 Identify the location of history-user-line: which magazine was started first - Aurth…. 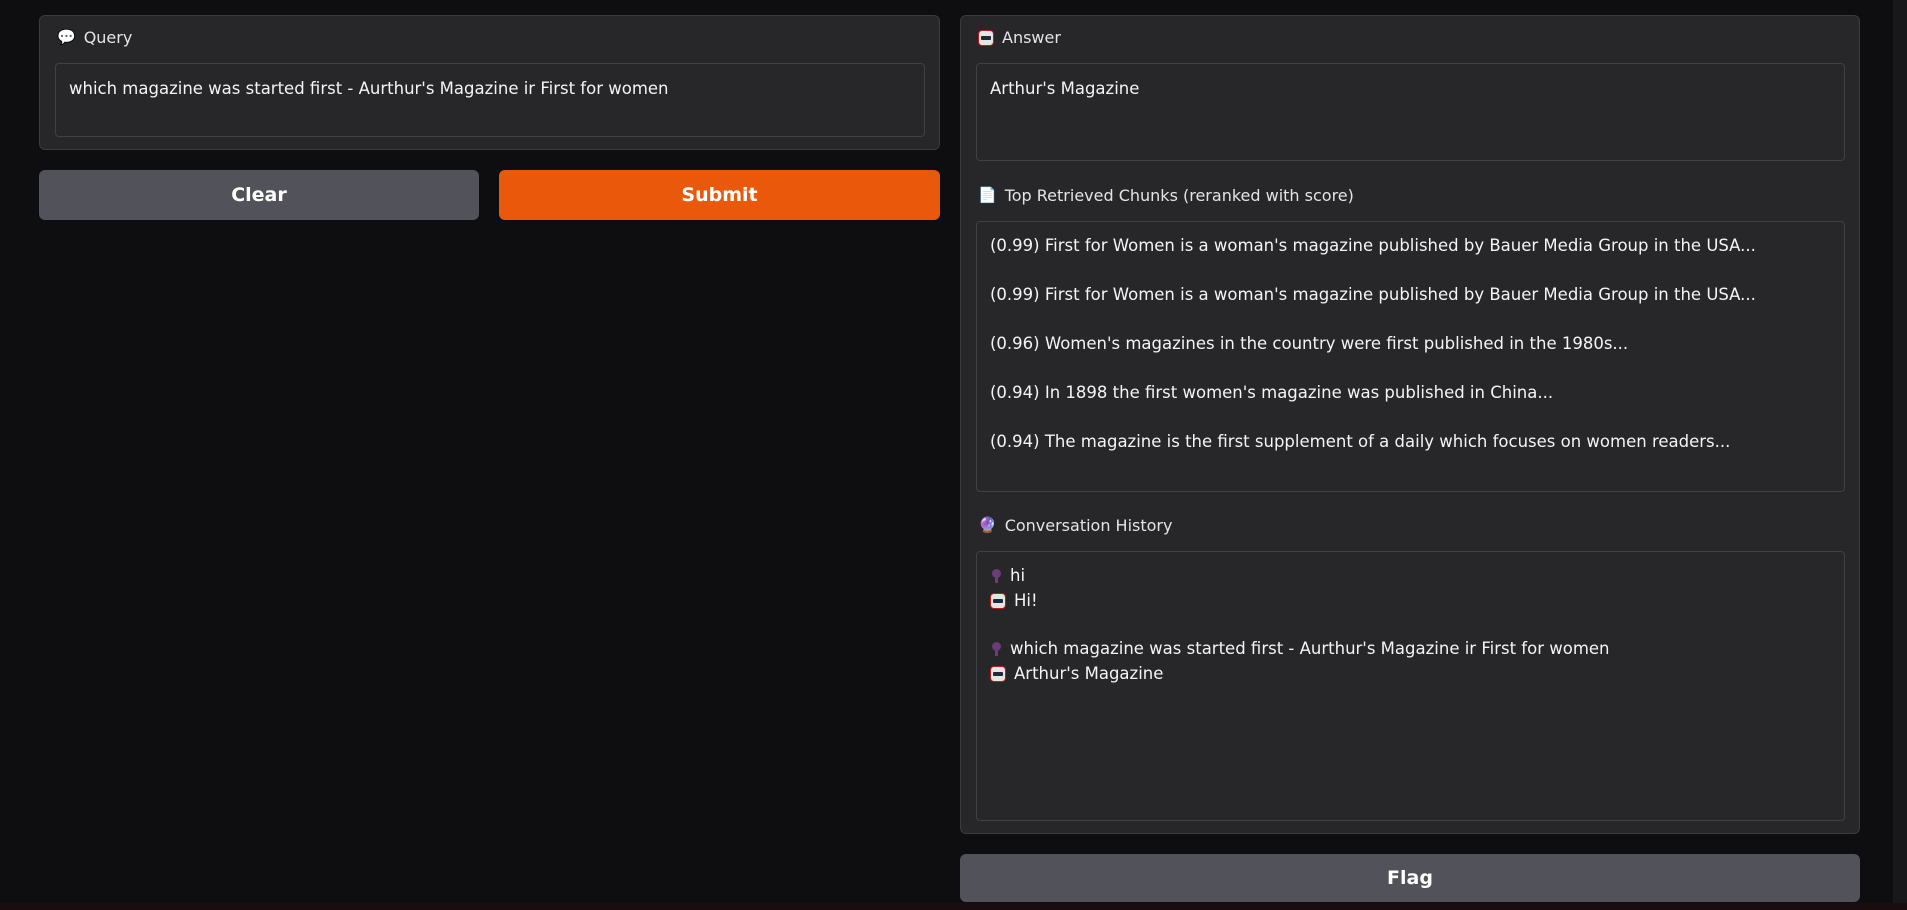
(1410, 649).